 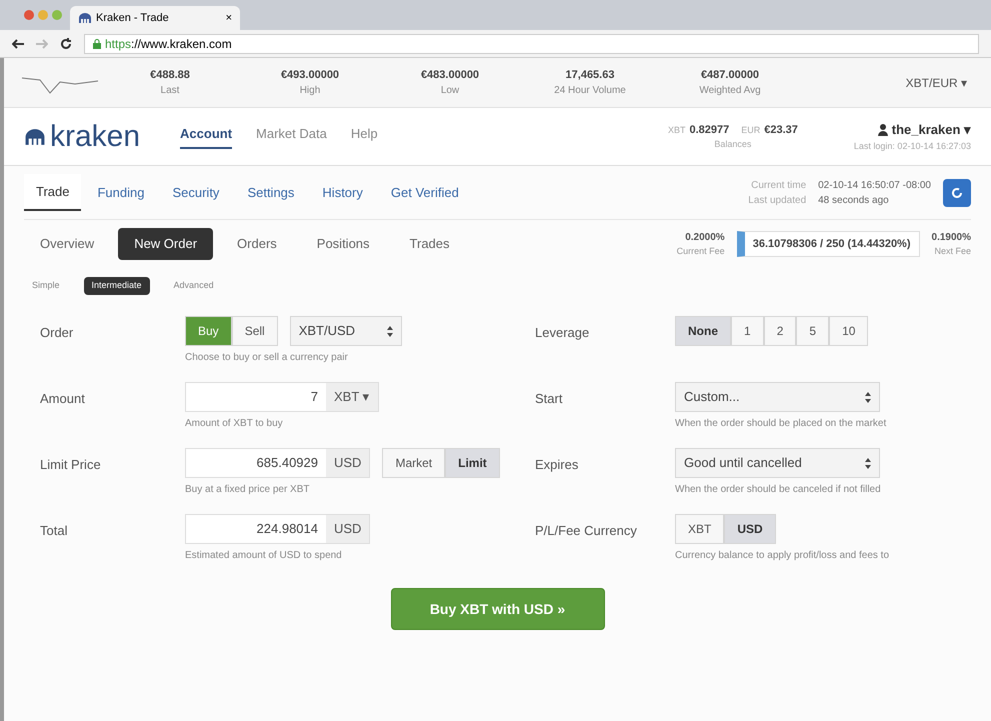 I want to click on reload-icon, so click(x=66, y=44).